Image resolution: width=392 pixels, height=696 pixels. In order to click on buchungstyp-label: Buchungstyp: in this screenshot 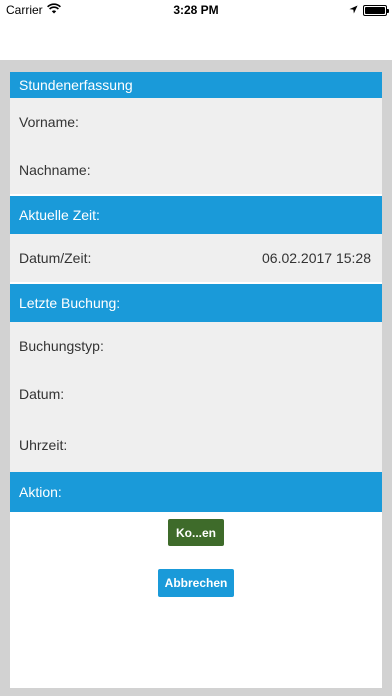, I will do `click(61, 346)`.